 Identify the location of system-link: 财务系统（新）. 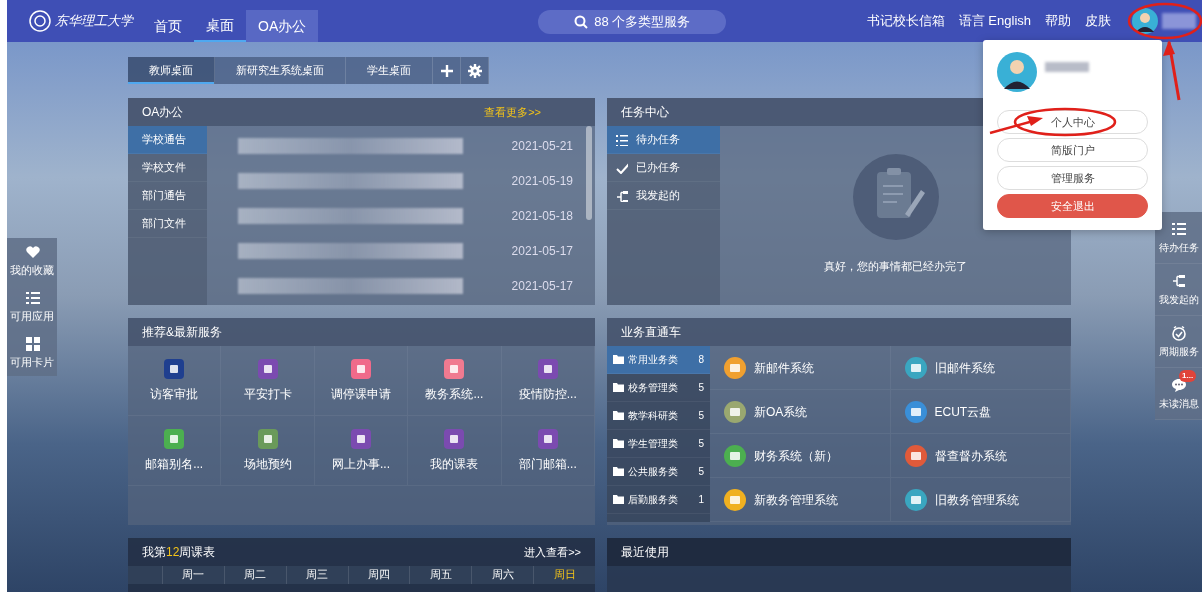
(800, 456).